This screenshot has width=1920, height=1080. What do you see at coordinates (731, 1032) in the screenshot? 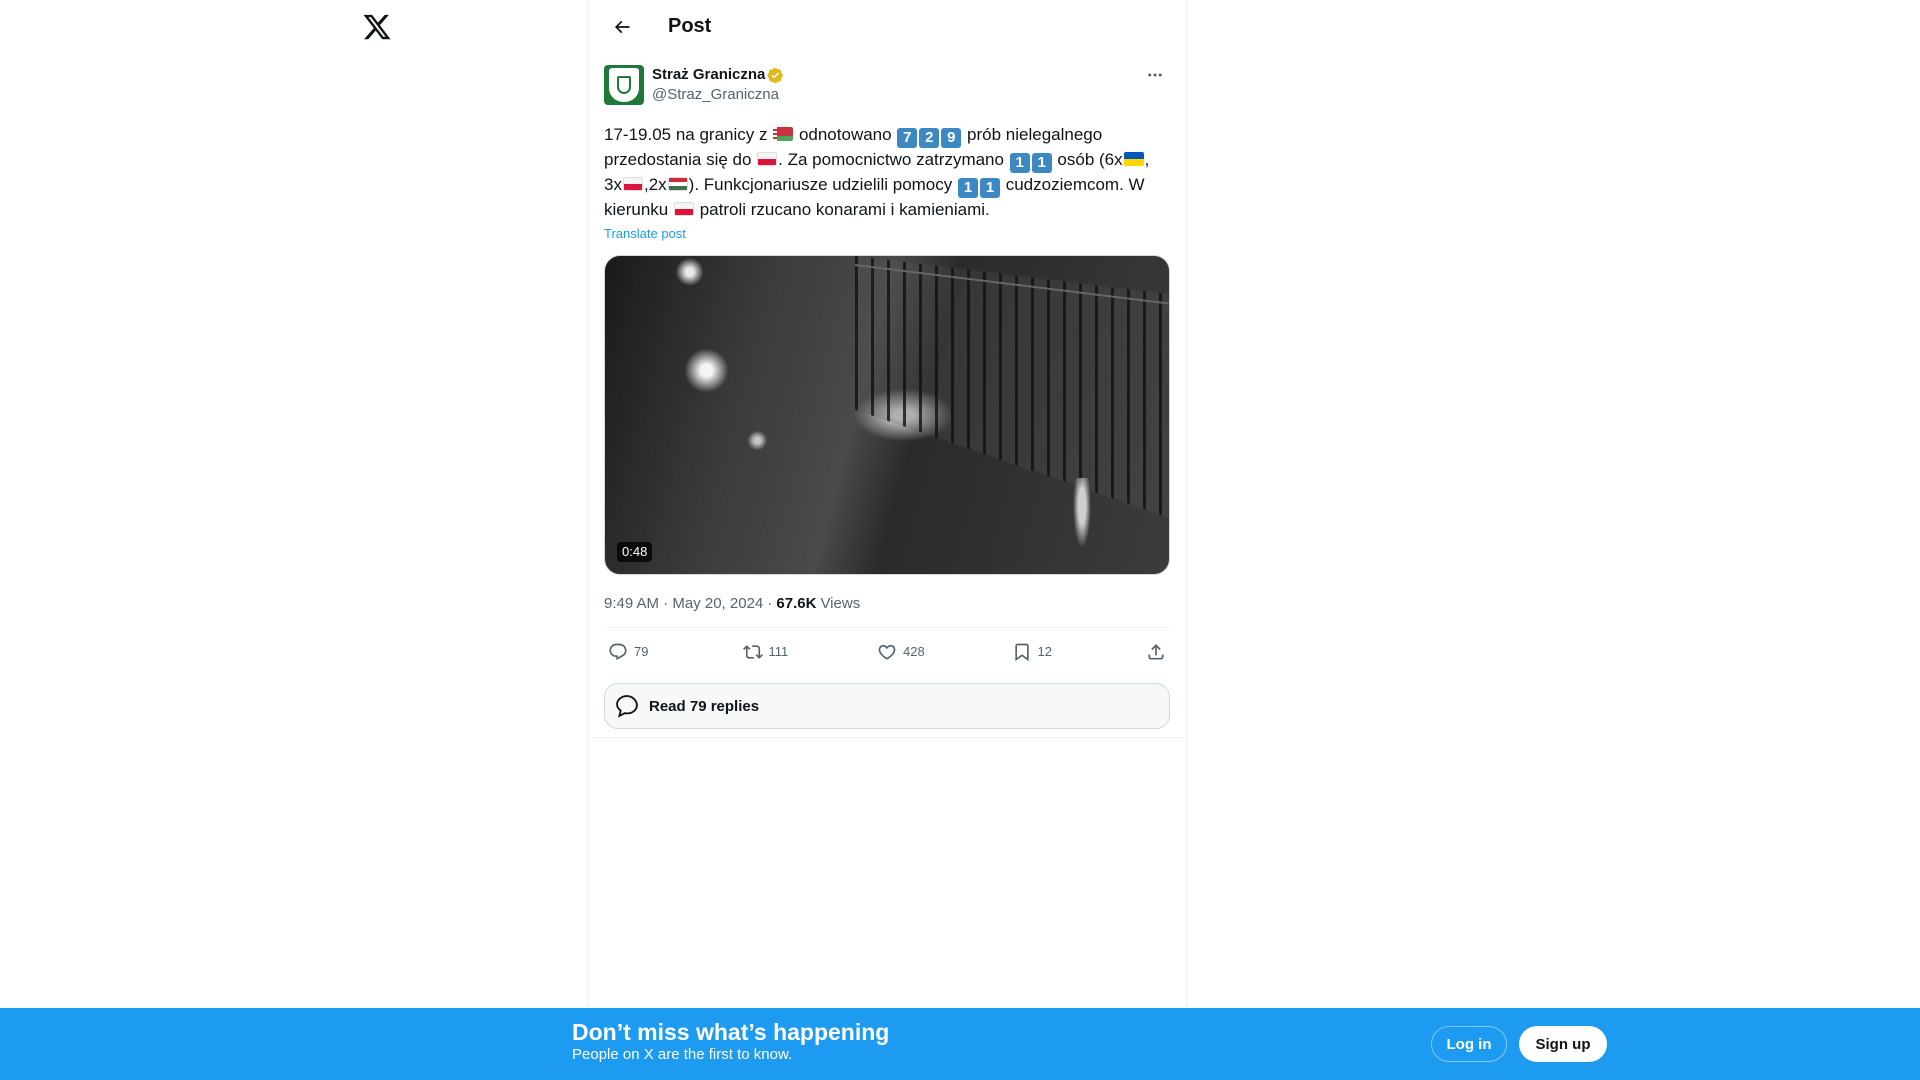
I see `banner-title: Don’t miss what’s happening` at bounding box center [731, 1032].